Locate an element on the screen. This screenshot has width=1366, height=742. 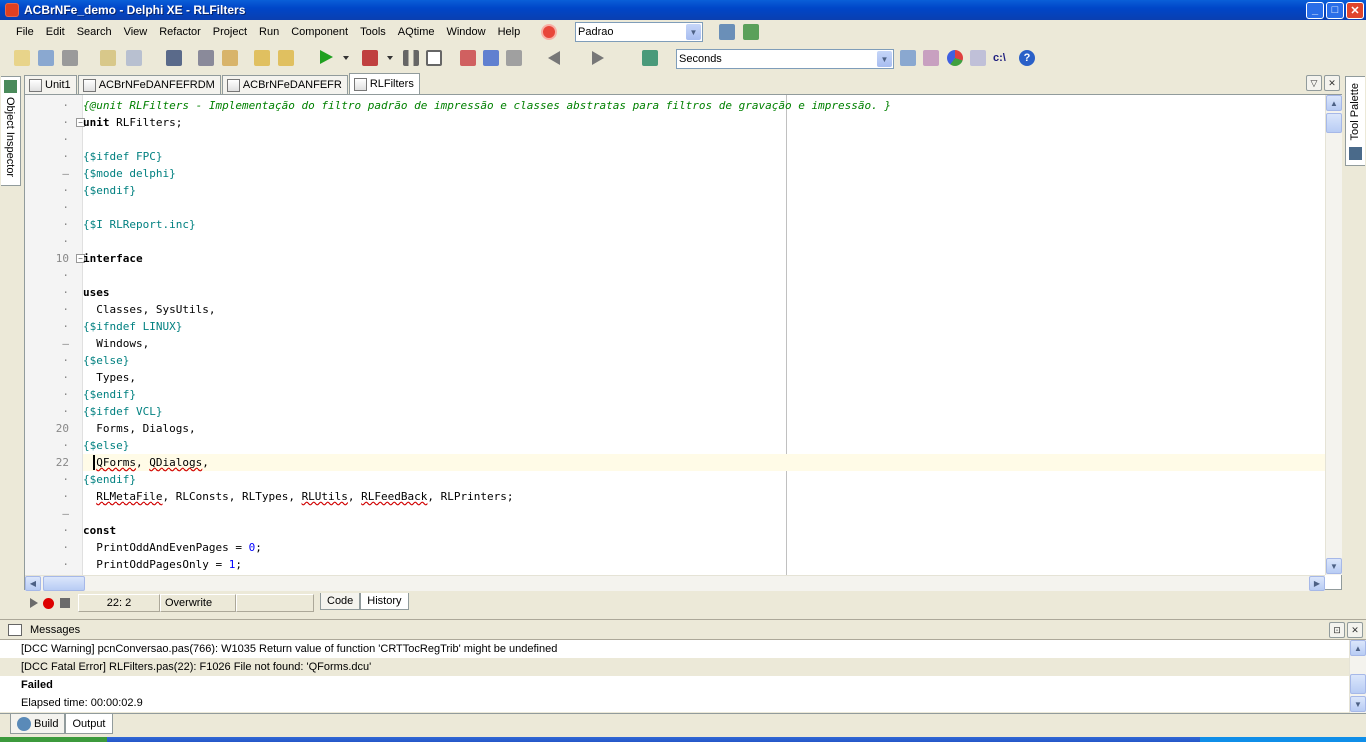
menu-aqtime: AQtime is located at coordinates (416, 32).